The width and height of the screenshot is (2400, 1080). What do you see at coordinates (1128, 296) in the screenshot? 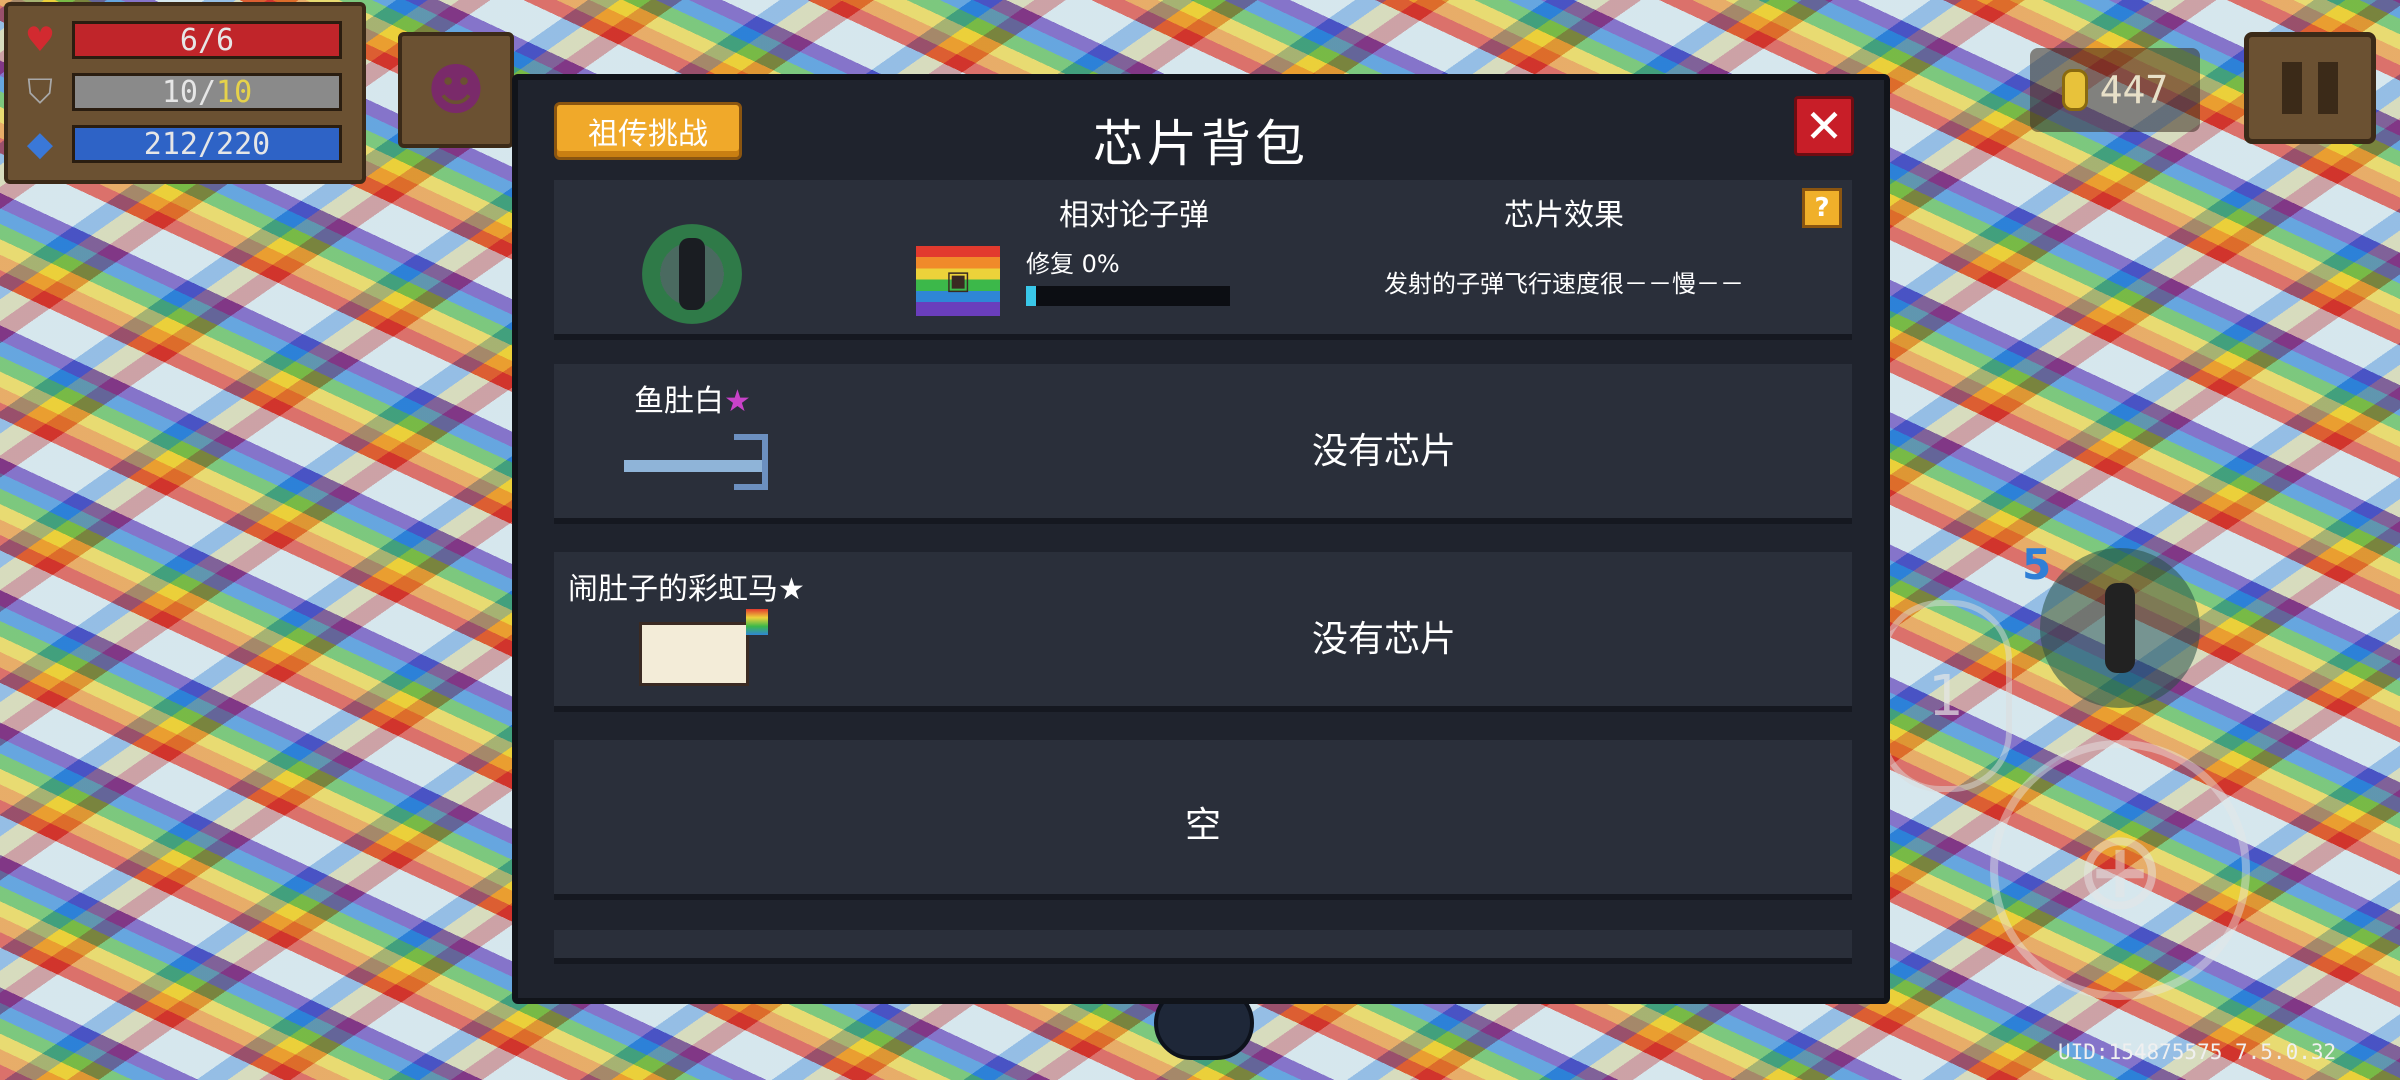
I see `repair-progress-bar` at bounding box center [1128, 296].